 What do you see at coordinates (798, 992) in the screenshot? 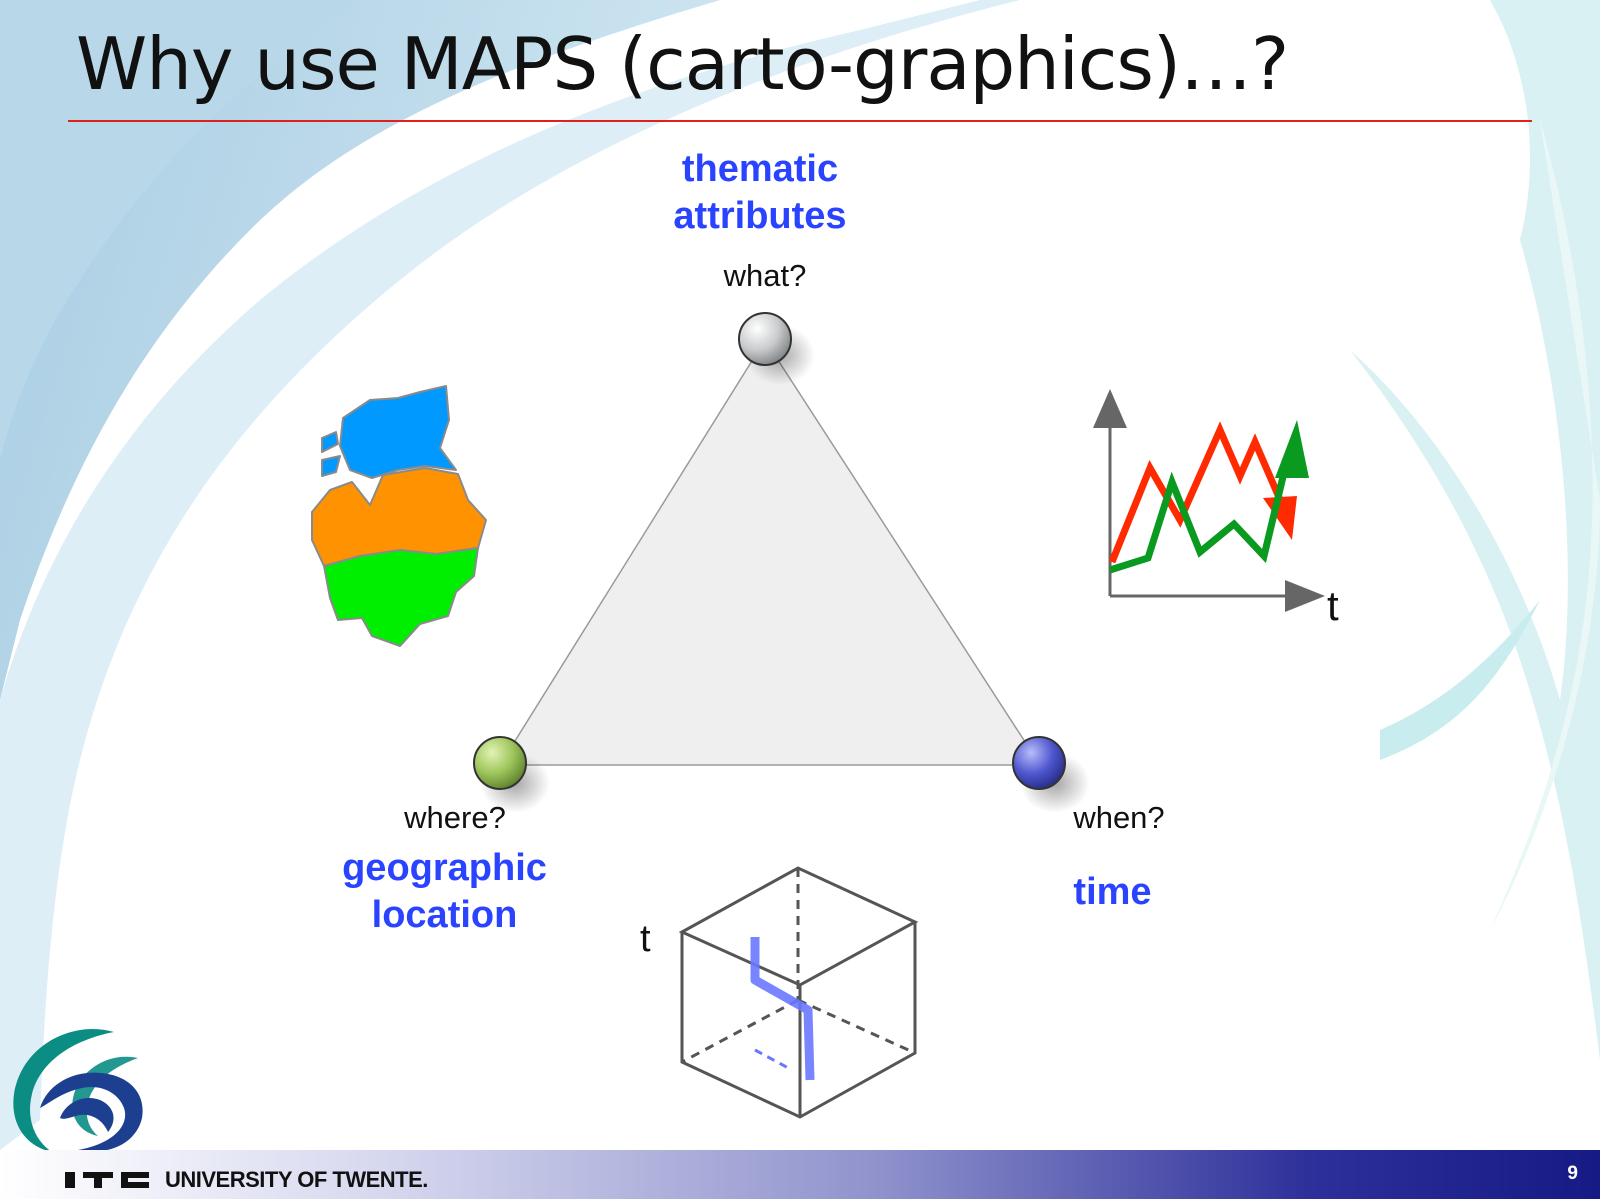
I see `space-time-cube-icon` at bounding box center [798, 992].